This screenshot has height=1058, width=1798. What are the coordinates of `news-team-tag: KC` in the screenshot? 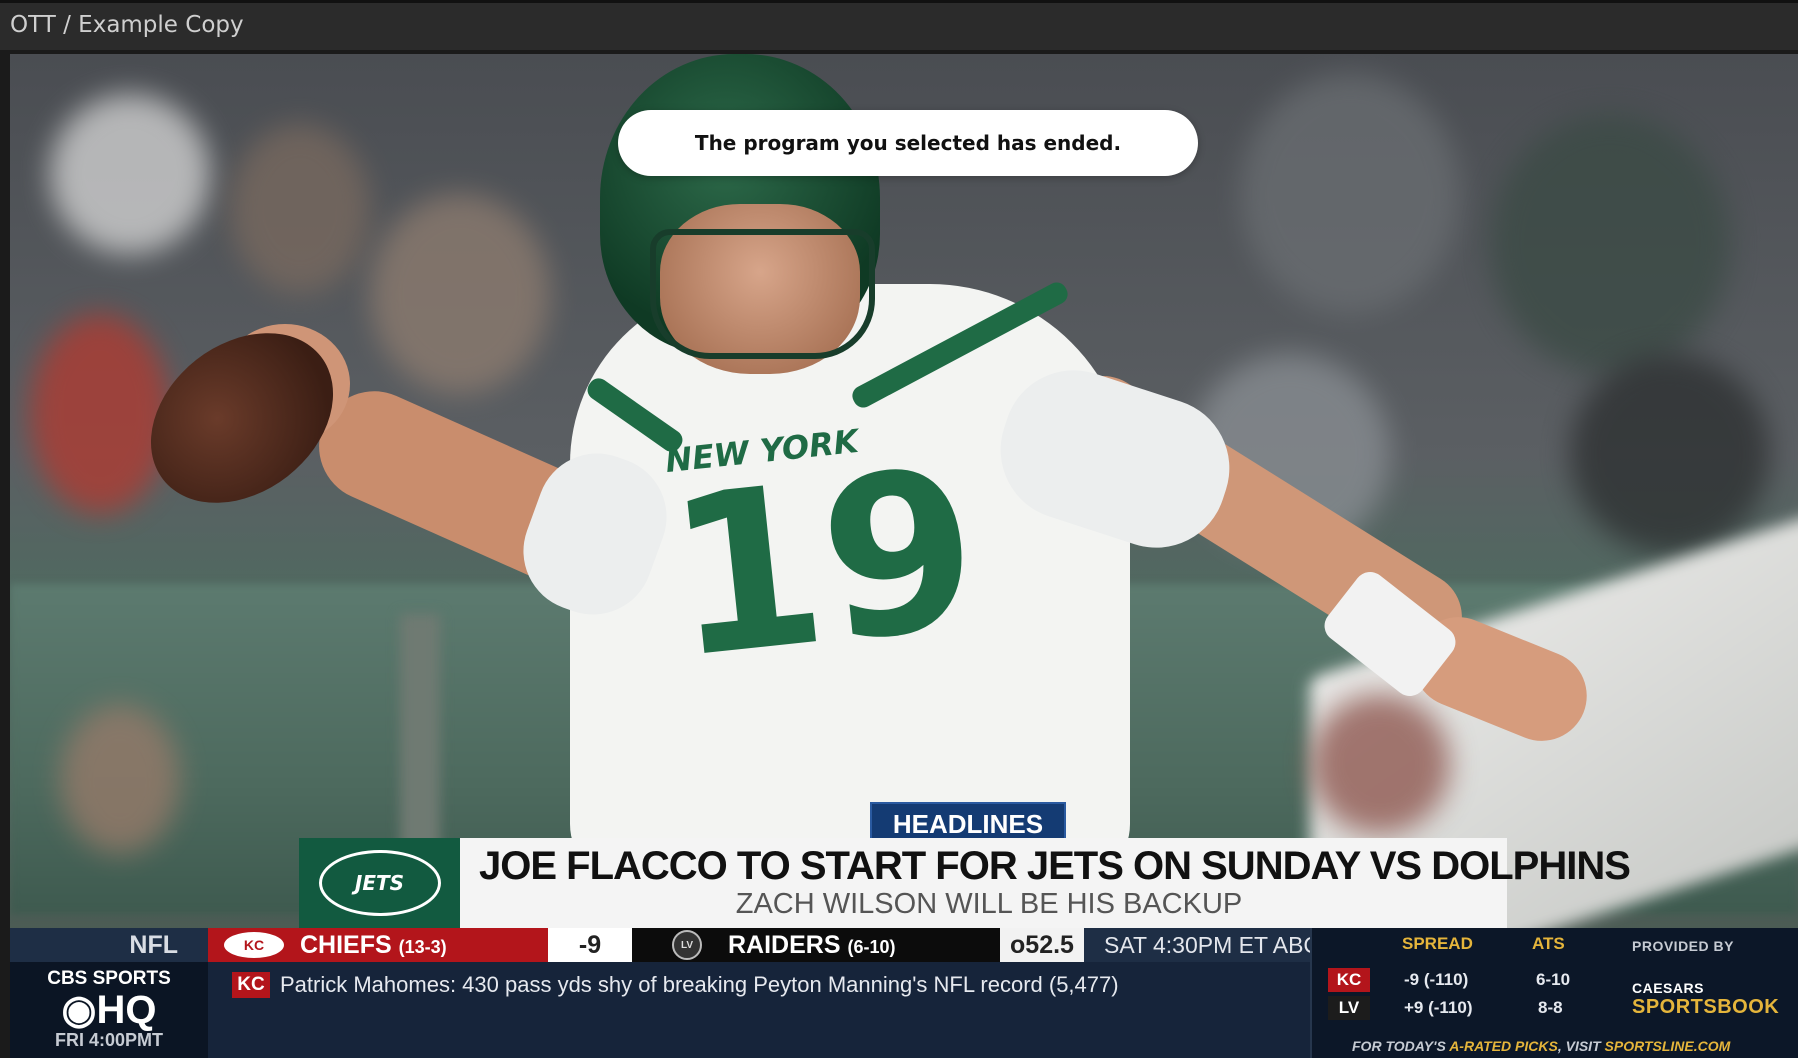 It's located at (251, 985).